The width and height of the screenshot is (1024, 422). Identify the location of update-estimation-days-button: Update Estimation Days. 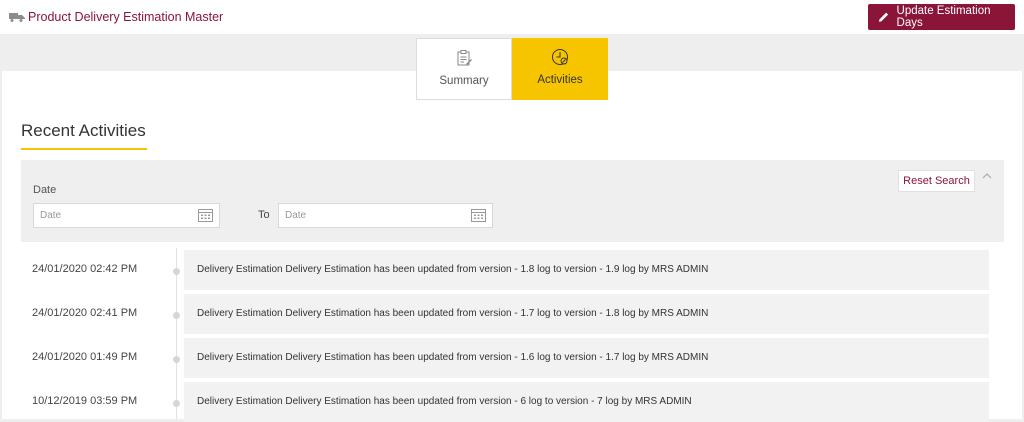
(941, 17).